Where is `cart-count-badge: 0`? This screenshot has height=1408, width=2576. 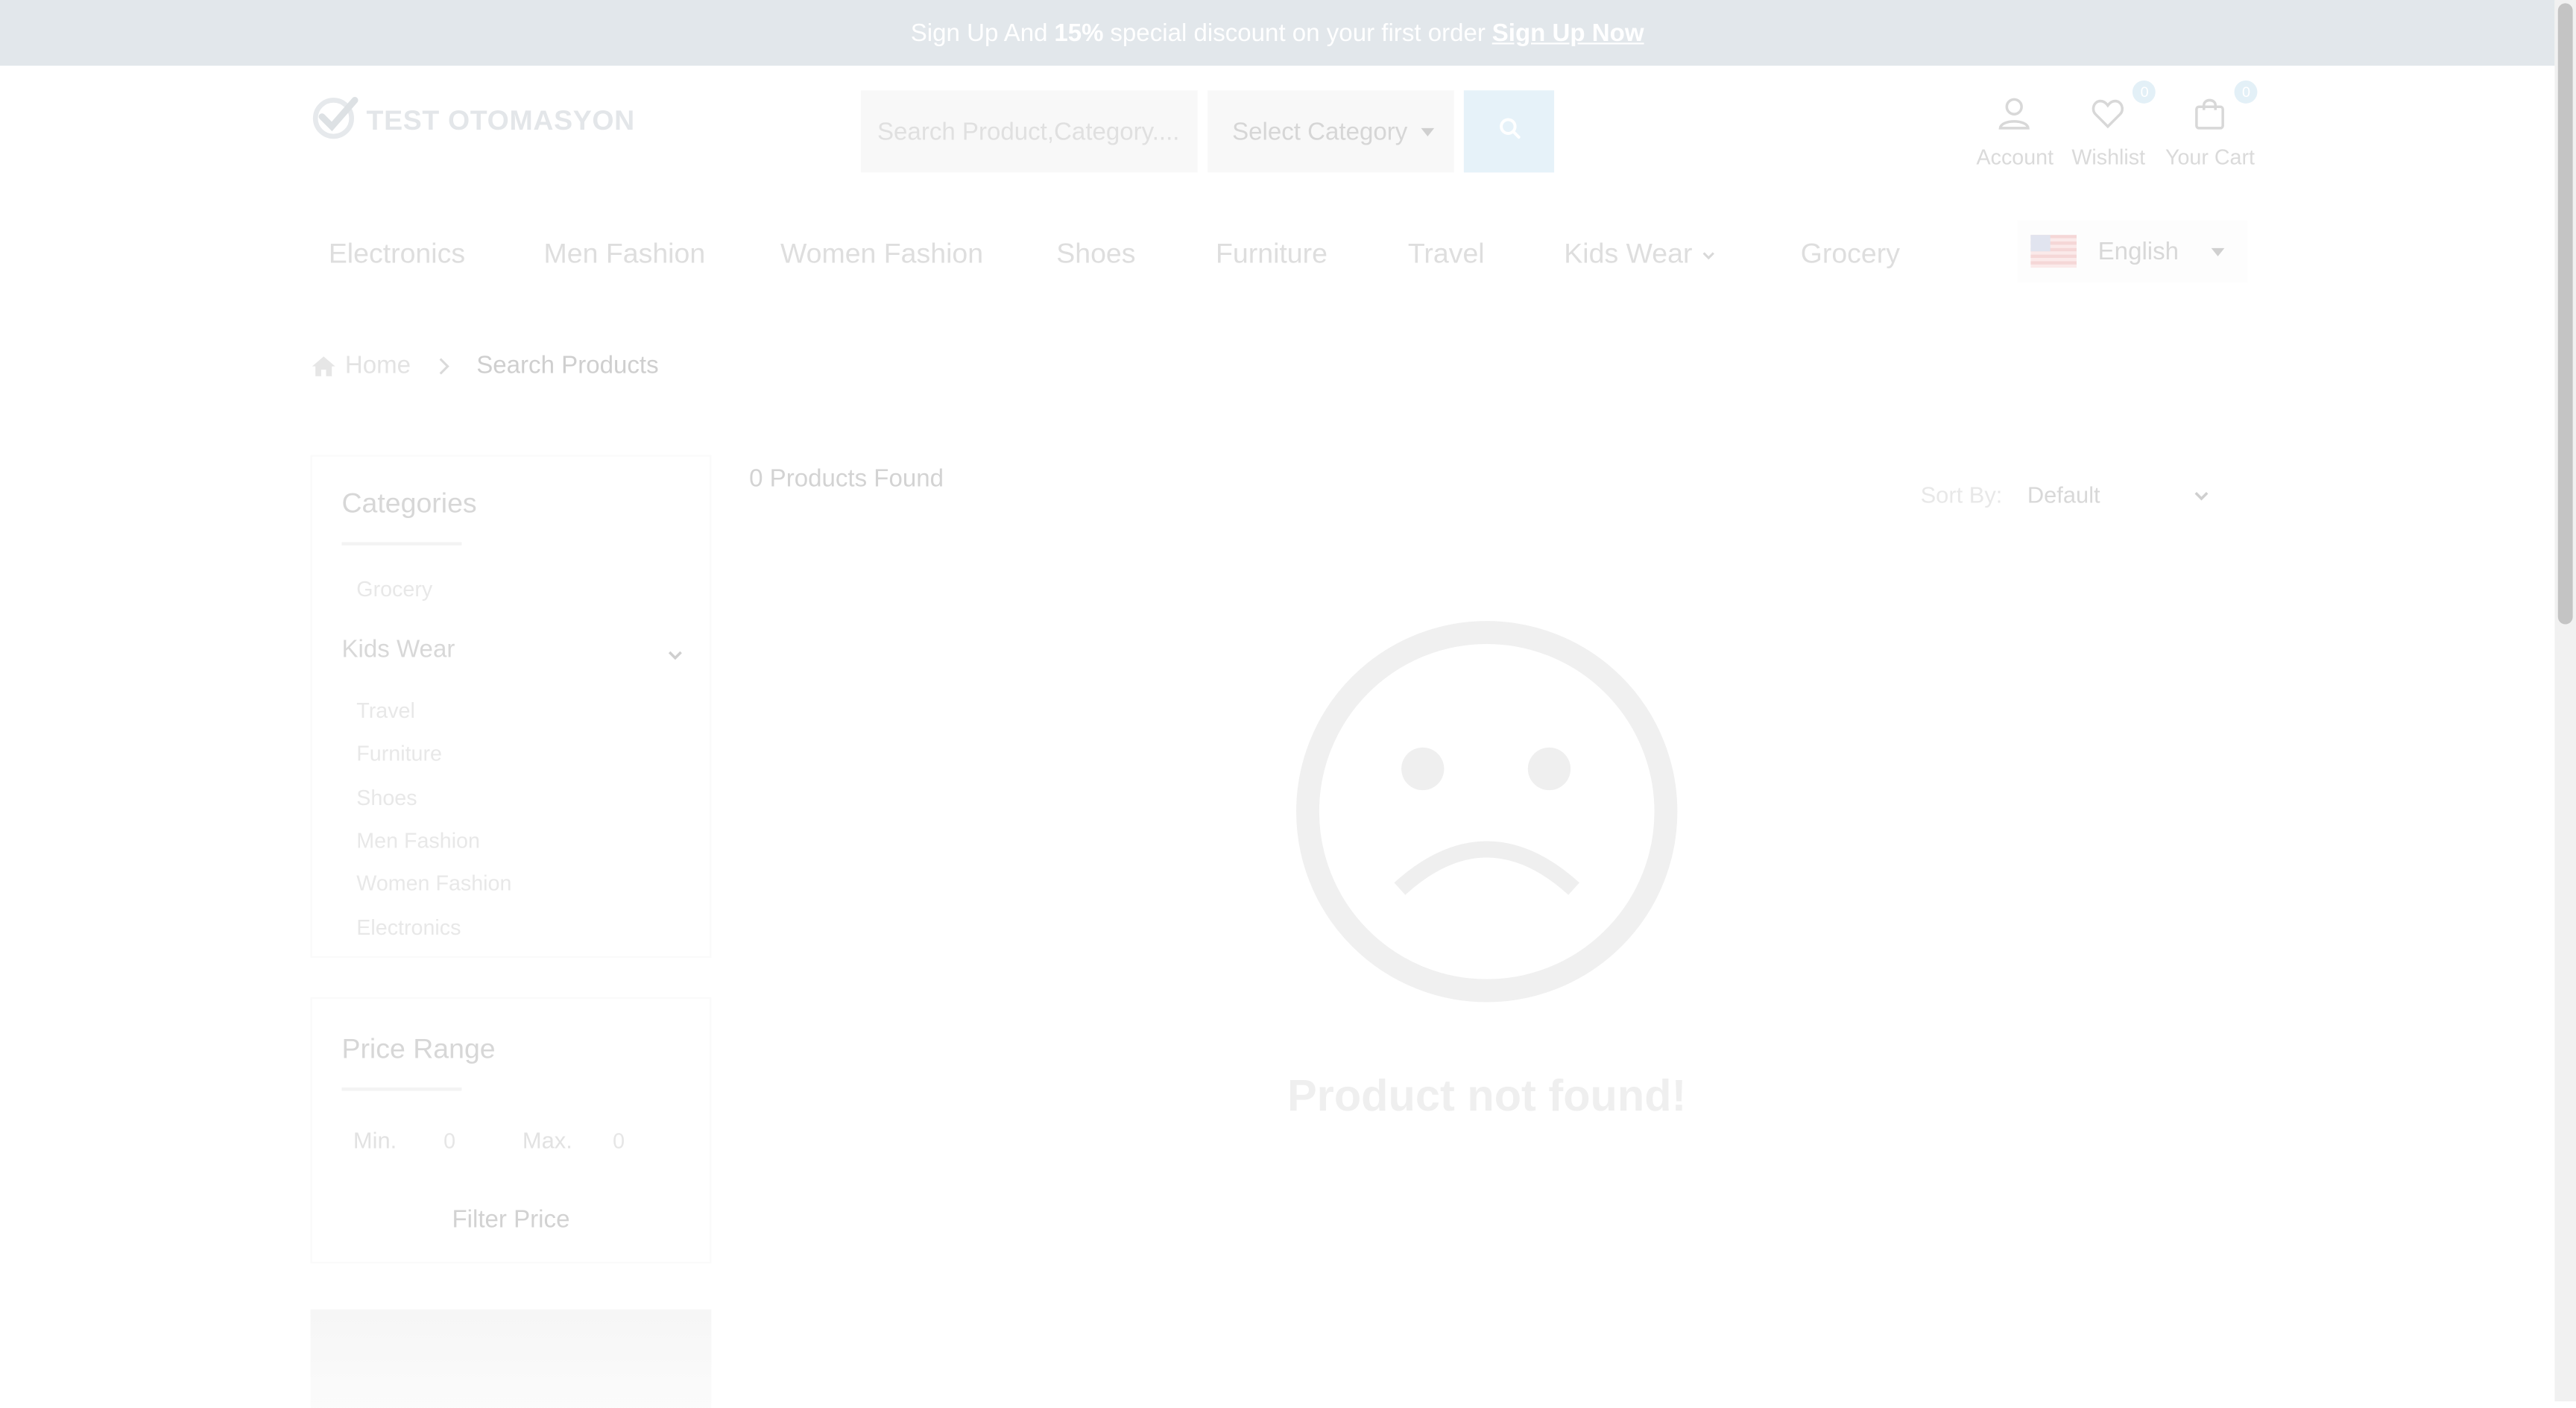 cart-count-badge: 0 is located at coordinates (2247, 92).